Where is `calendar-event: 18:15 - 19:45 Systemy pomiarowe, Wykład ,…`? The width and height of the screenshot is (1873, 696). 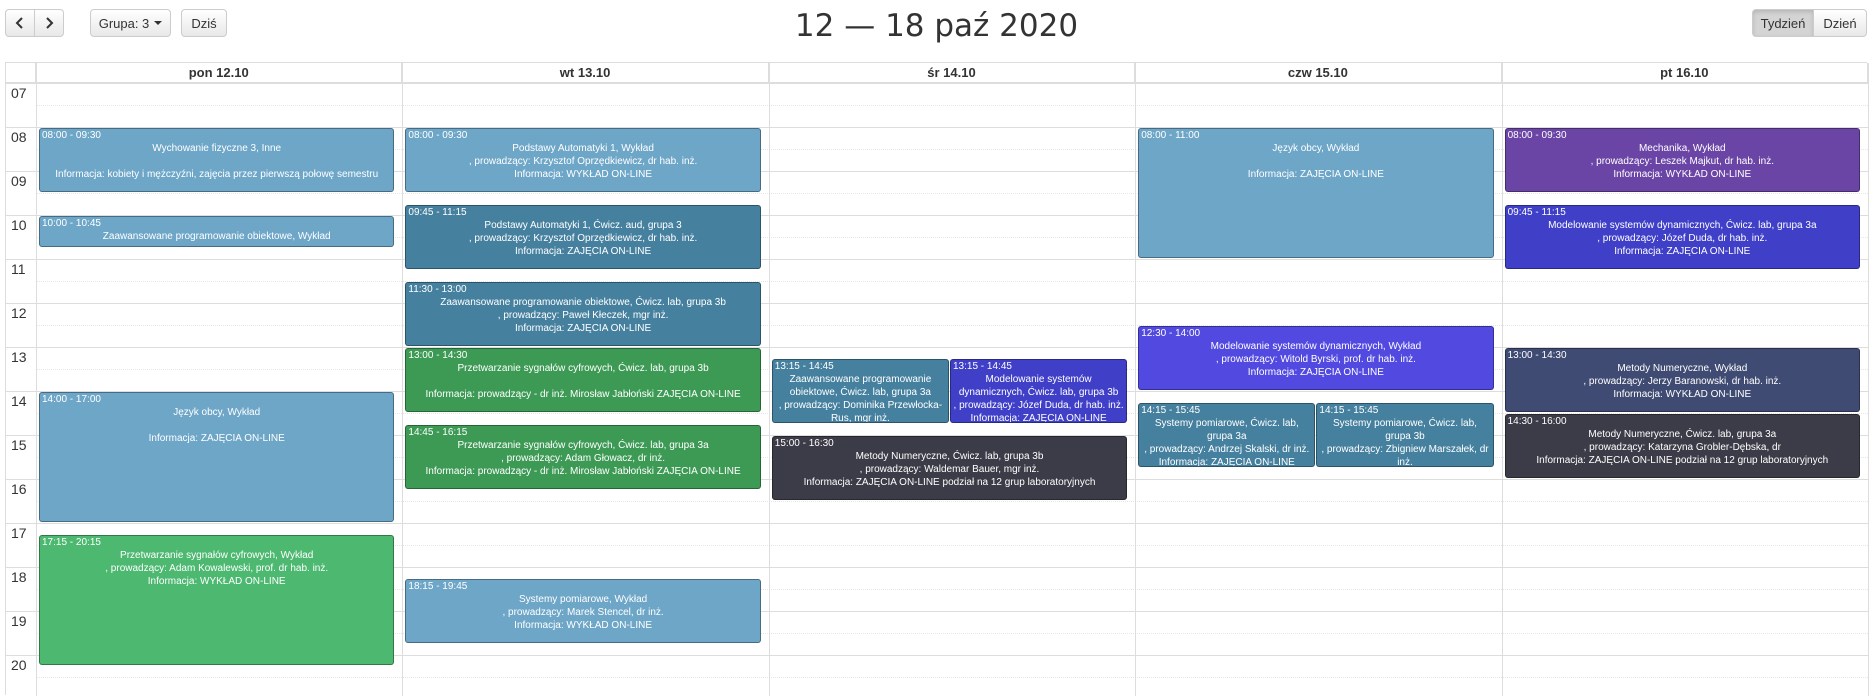 calendar-event: 18:15 - 19:45 Systemy pomiarowe, Wykład ,… is located at coordinates (583, 611).